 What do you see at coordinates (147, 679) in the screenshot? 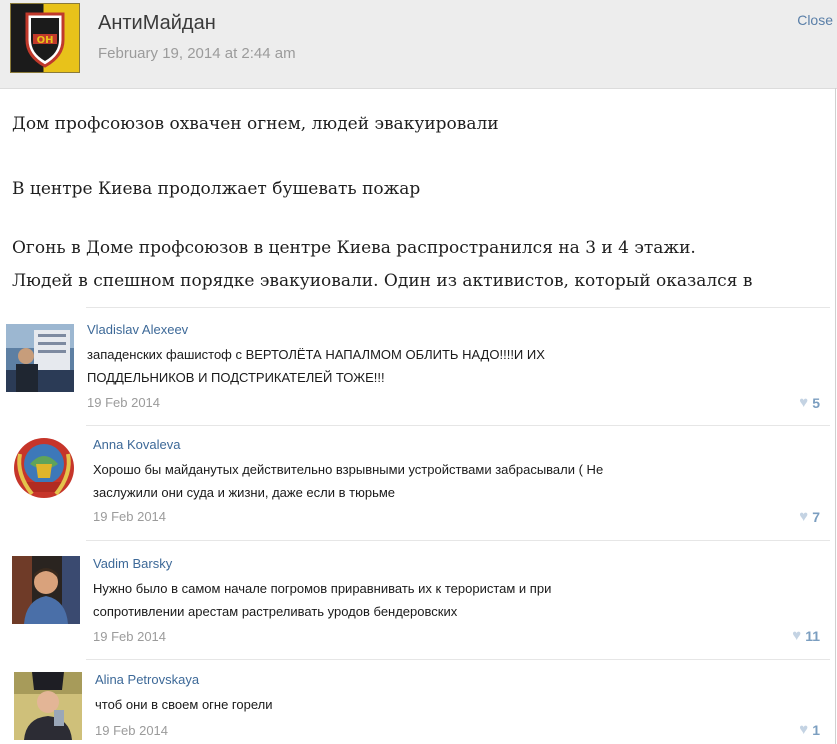
I see `comment-author: Alina Petrovskaya` at bounding box center [147, 679].